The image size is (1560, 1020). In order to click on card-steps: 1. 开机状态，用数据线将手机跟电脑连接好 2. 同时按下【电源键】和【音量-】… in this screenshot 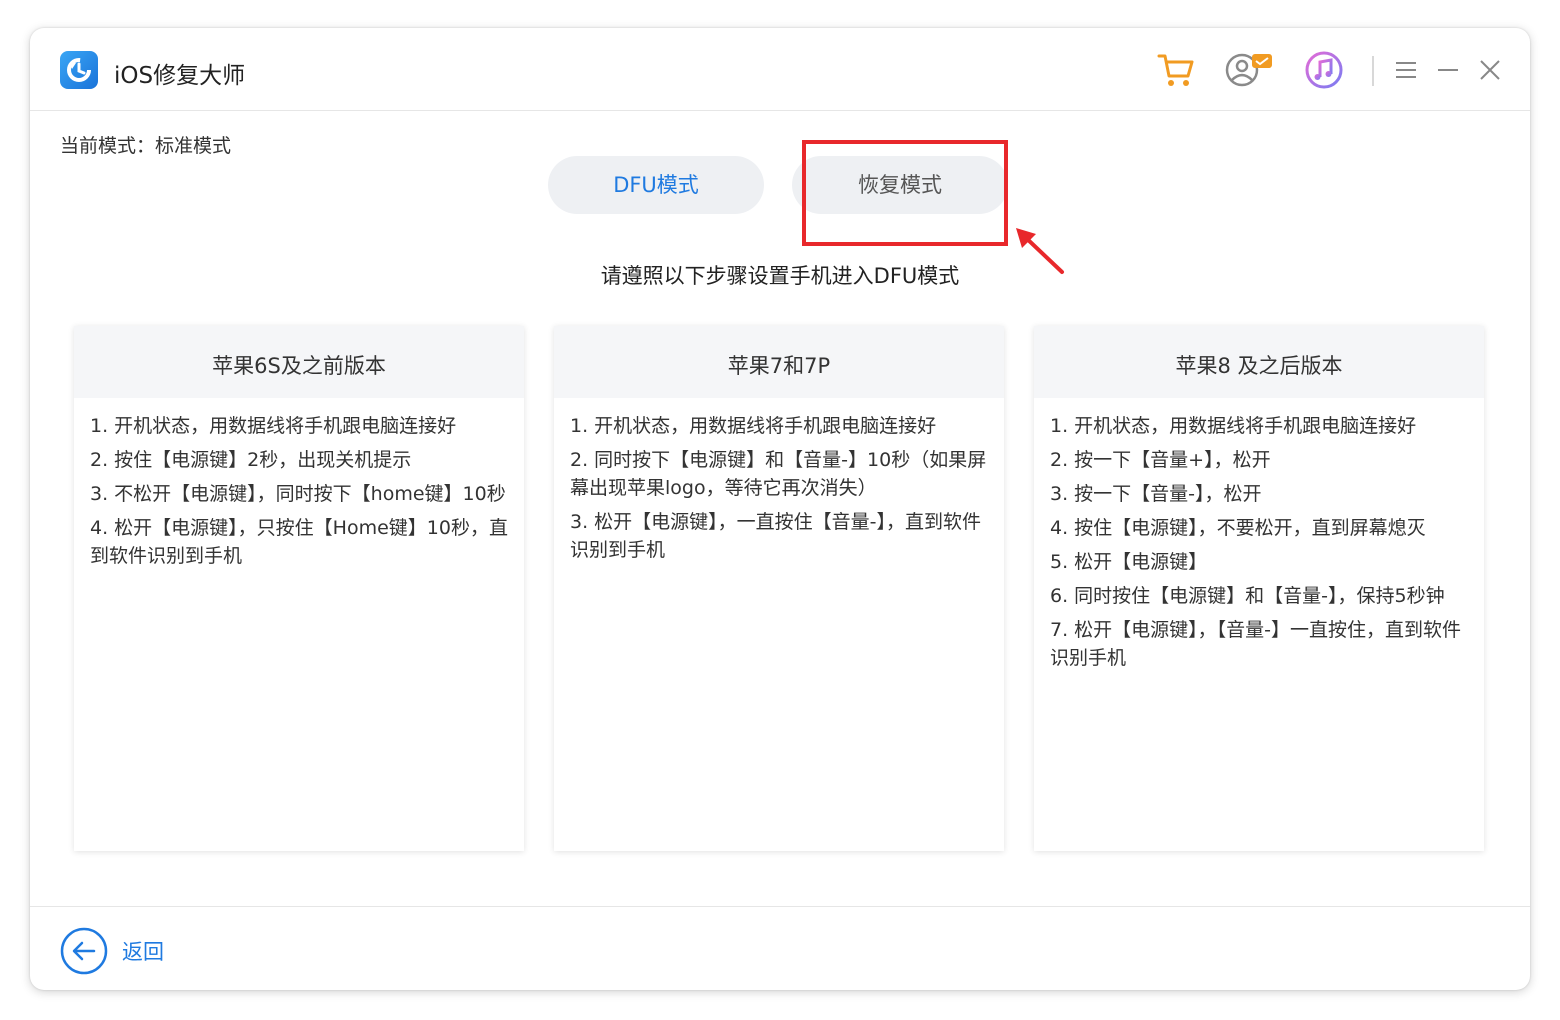, I will do `click(779, 481)`.